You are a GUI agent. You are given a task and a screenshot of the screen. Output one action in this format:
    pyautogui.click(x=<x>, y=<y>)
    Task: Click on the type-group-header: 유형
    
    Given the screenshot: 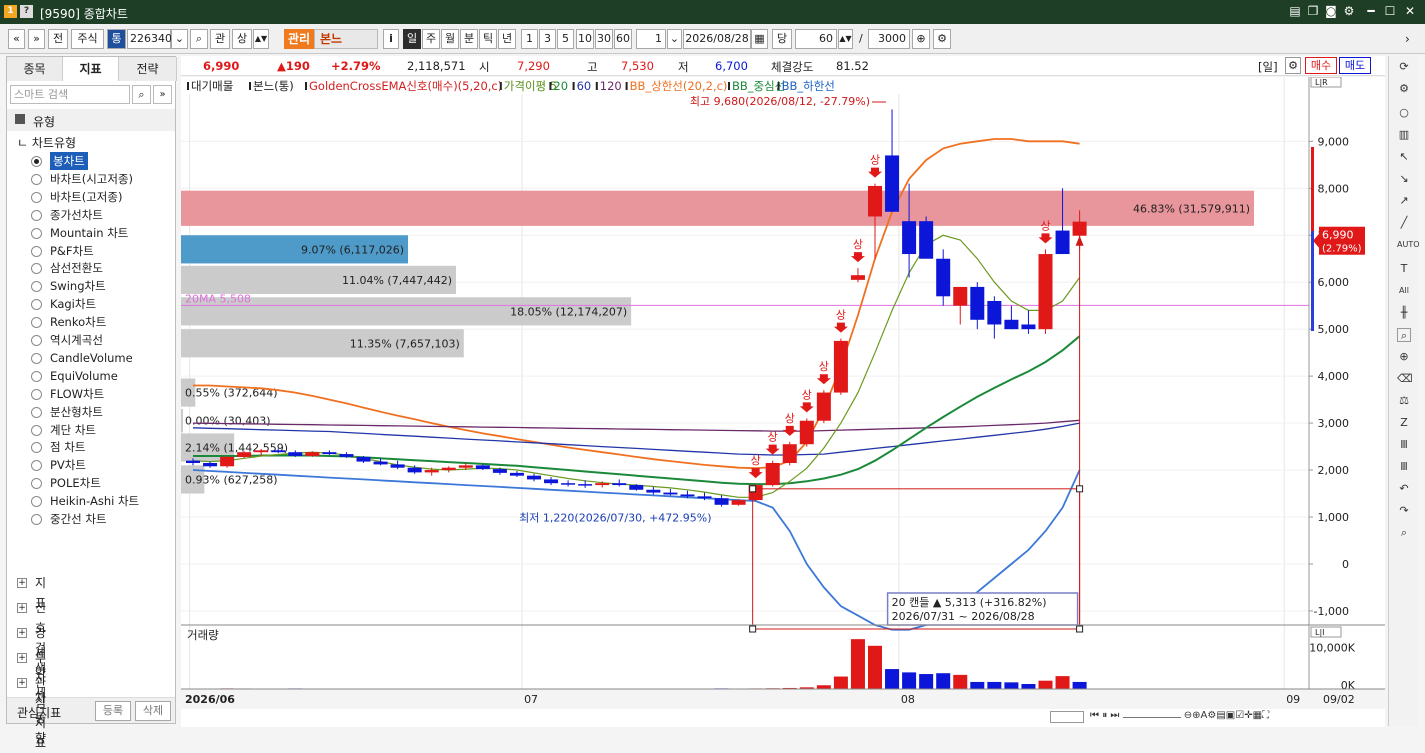 What is the action you would take?
    pyautogui.click(x=91, y=120)
    